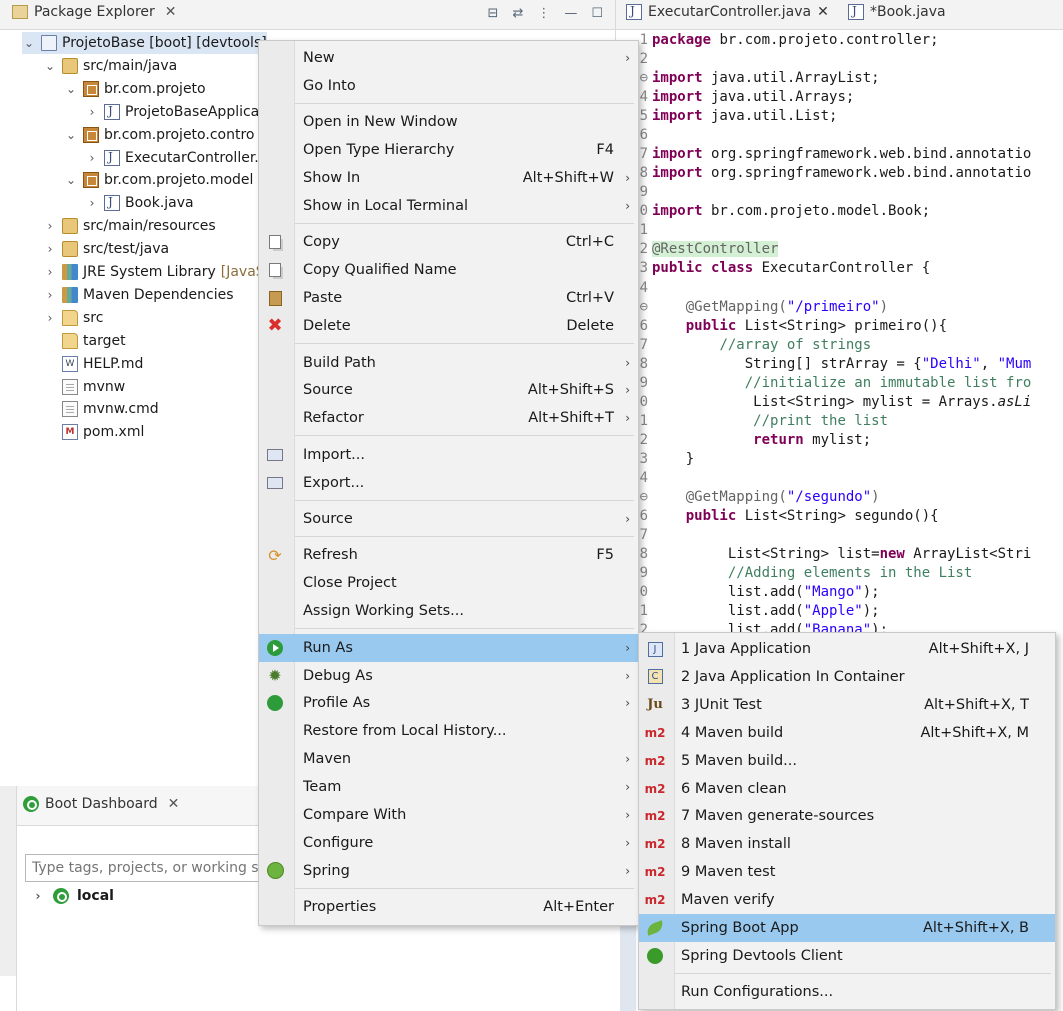 This screenshot has height=1011, width=1063. What do you see at coordinates (448, 843) in the screenshot?
I see `menu-item-configure: Configure ›` at bounding box center [448, 843].